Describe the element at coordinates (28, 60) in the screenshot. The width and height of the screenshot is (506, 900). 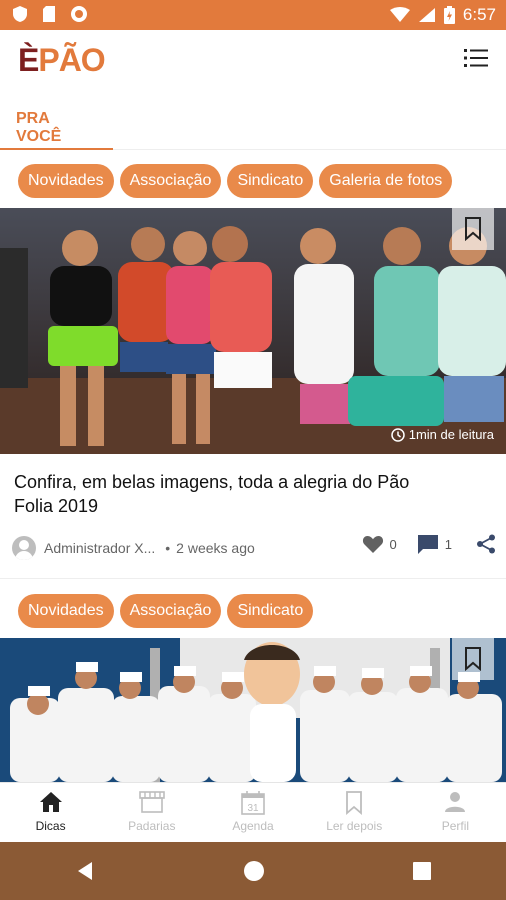
I see `logo-letter-e: È` at that location.